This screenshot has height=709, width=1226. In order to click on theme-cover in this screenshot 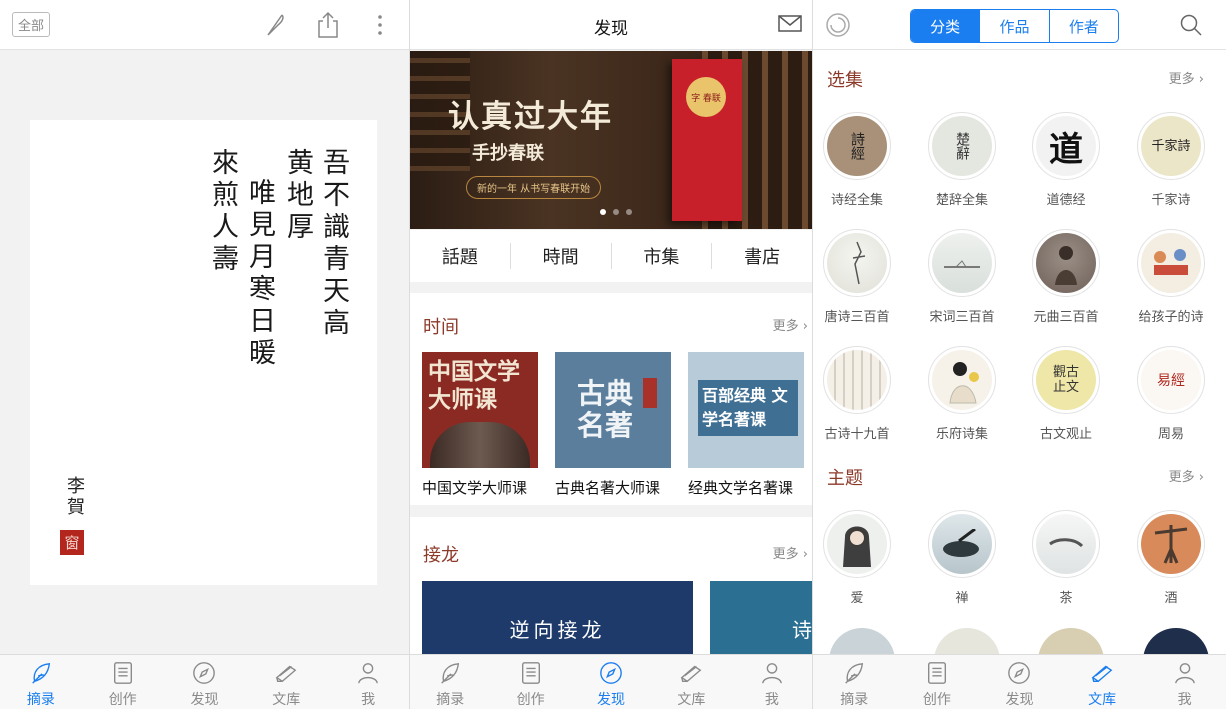, I will do `click(1171, 544)`.